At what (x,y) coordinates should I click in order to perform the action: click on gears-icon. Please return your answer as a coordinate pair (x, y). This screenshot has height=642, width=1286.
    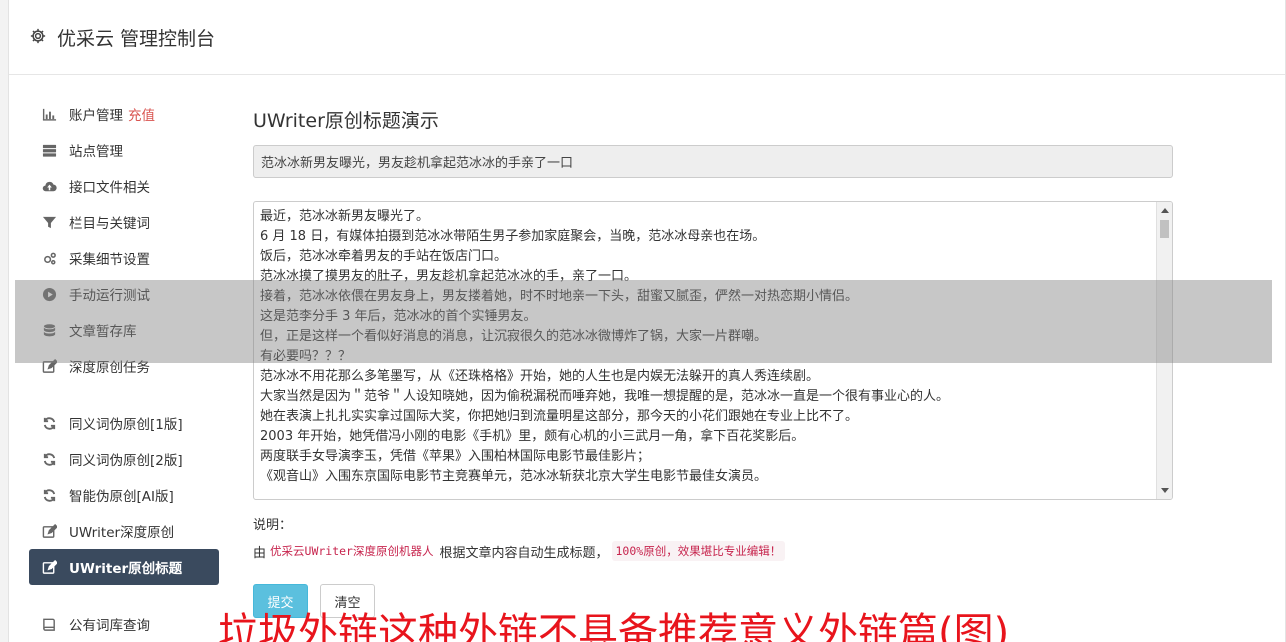
    Looking at the image, I should click on (49, 258).